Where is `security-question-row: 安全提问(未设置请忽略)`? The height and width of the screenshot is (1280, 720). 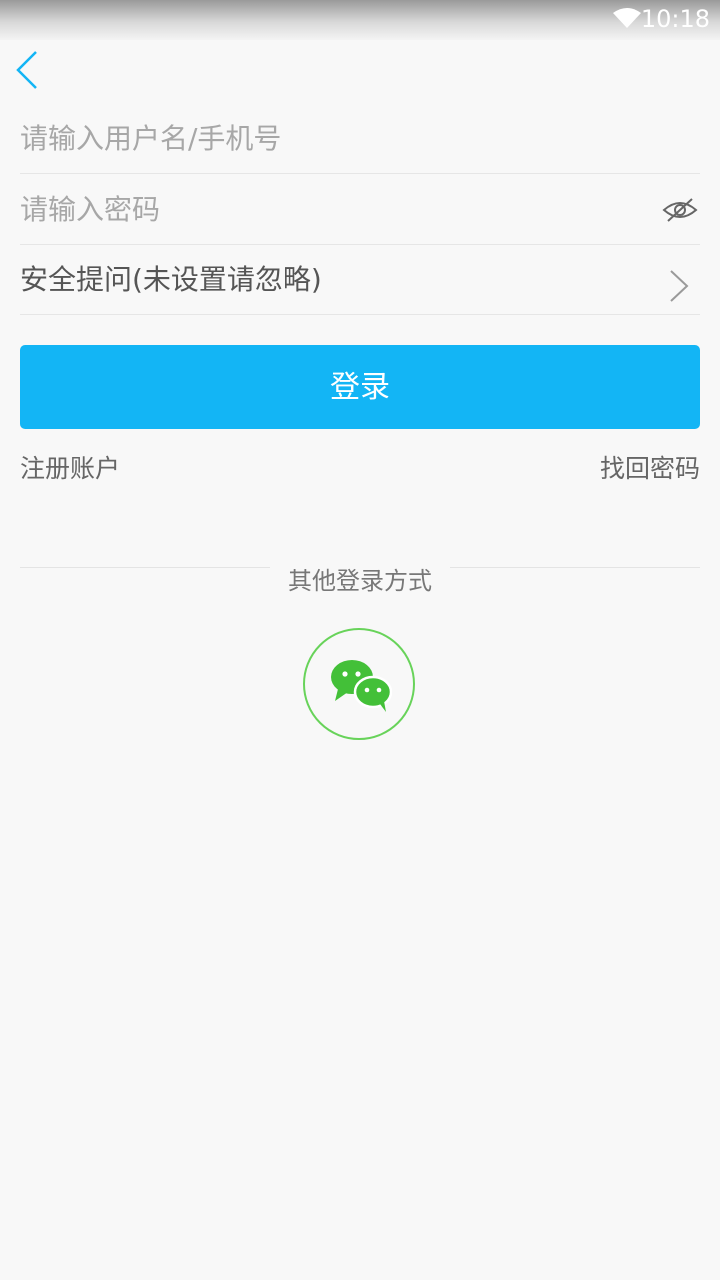
security-question-row: 安全提问(未设置请忽略) is located at coordinates (360, 279).